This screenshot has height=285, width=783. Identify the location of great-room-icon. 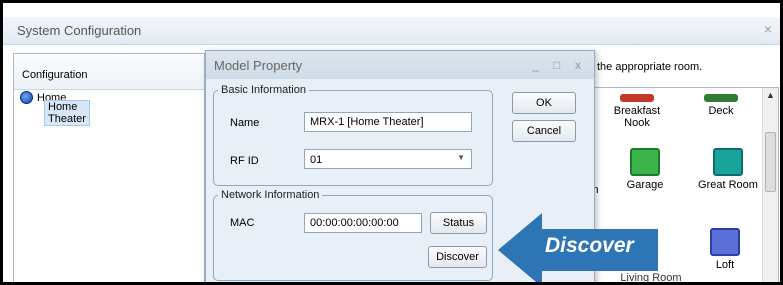
(728, 162).